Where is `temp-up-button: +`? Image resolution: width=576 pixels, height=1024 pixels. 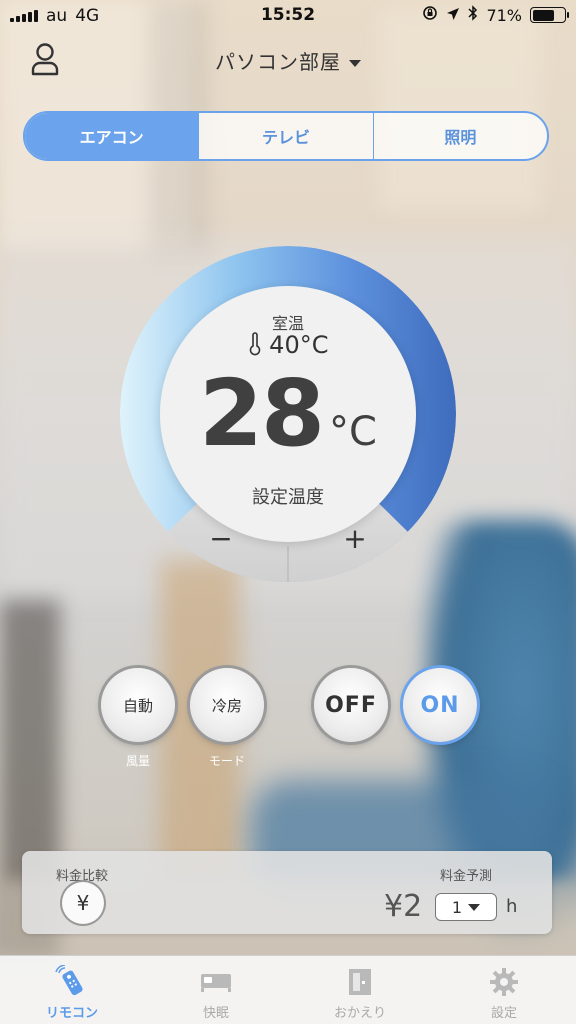
temp-up-button: + is located at coordinates (355, 538).